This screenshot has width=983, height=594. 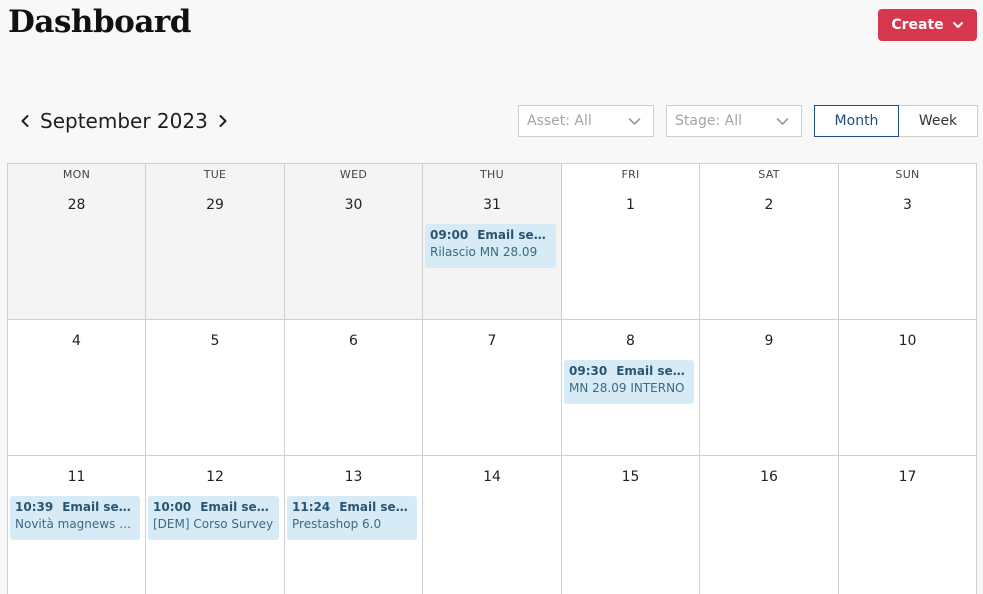 What do you see at coordinates (631, 525) in the screenshot?
I see `calendar-day-cell: 15` at bounding box center [631, 525].